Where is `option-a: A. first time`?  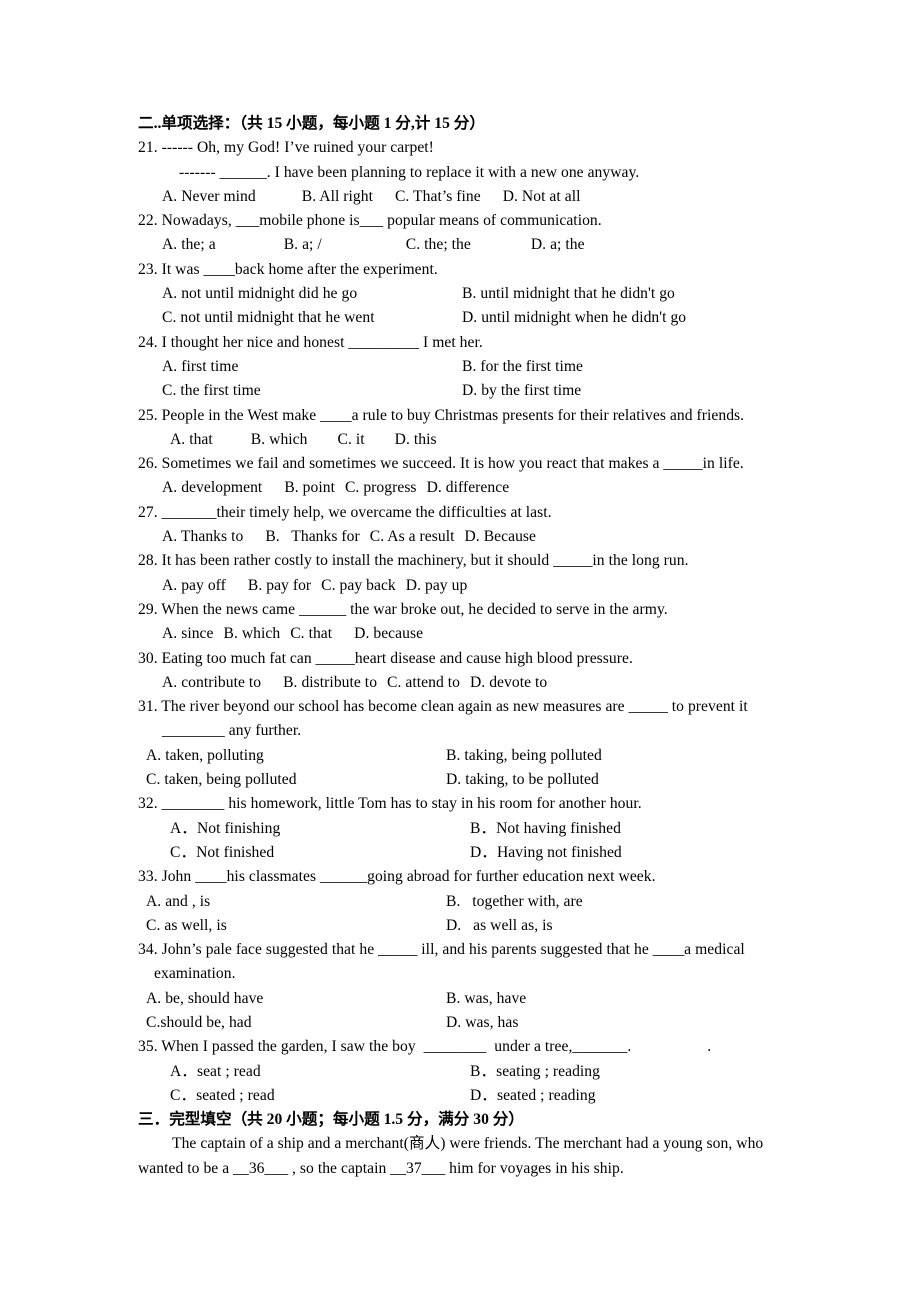 option-a: A. first time is located at coordinates (200, 366).